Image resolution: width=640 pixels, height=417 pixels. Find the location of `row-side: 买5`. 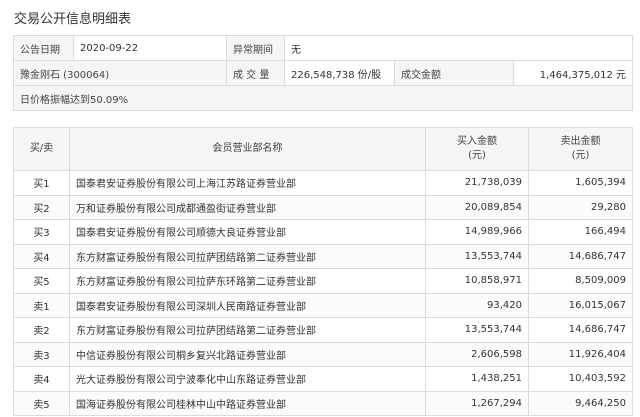

row-side: 买5 is located at coordinates (41, 281).